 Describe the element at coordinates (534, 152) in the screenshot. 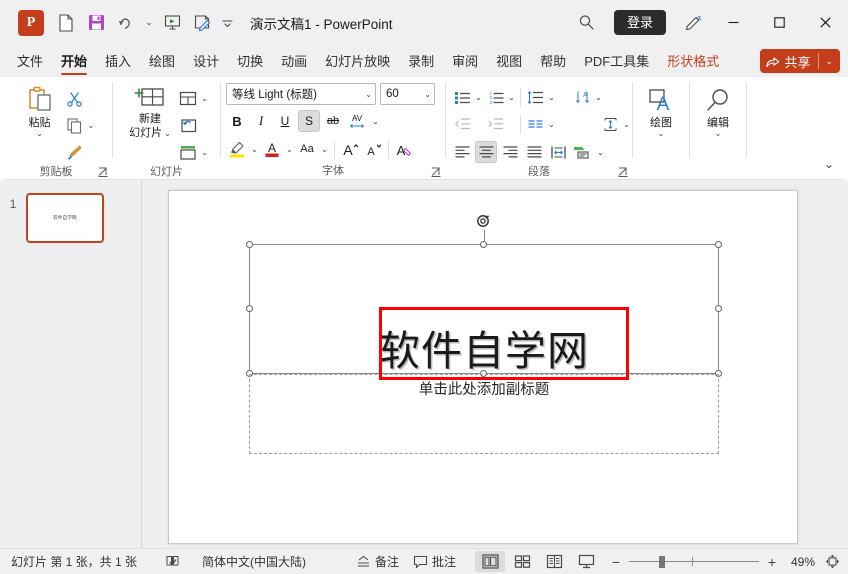

I see `align-justify-button` at that location.